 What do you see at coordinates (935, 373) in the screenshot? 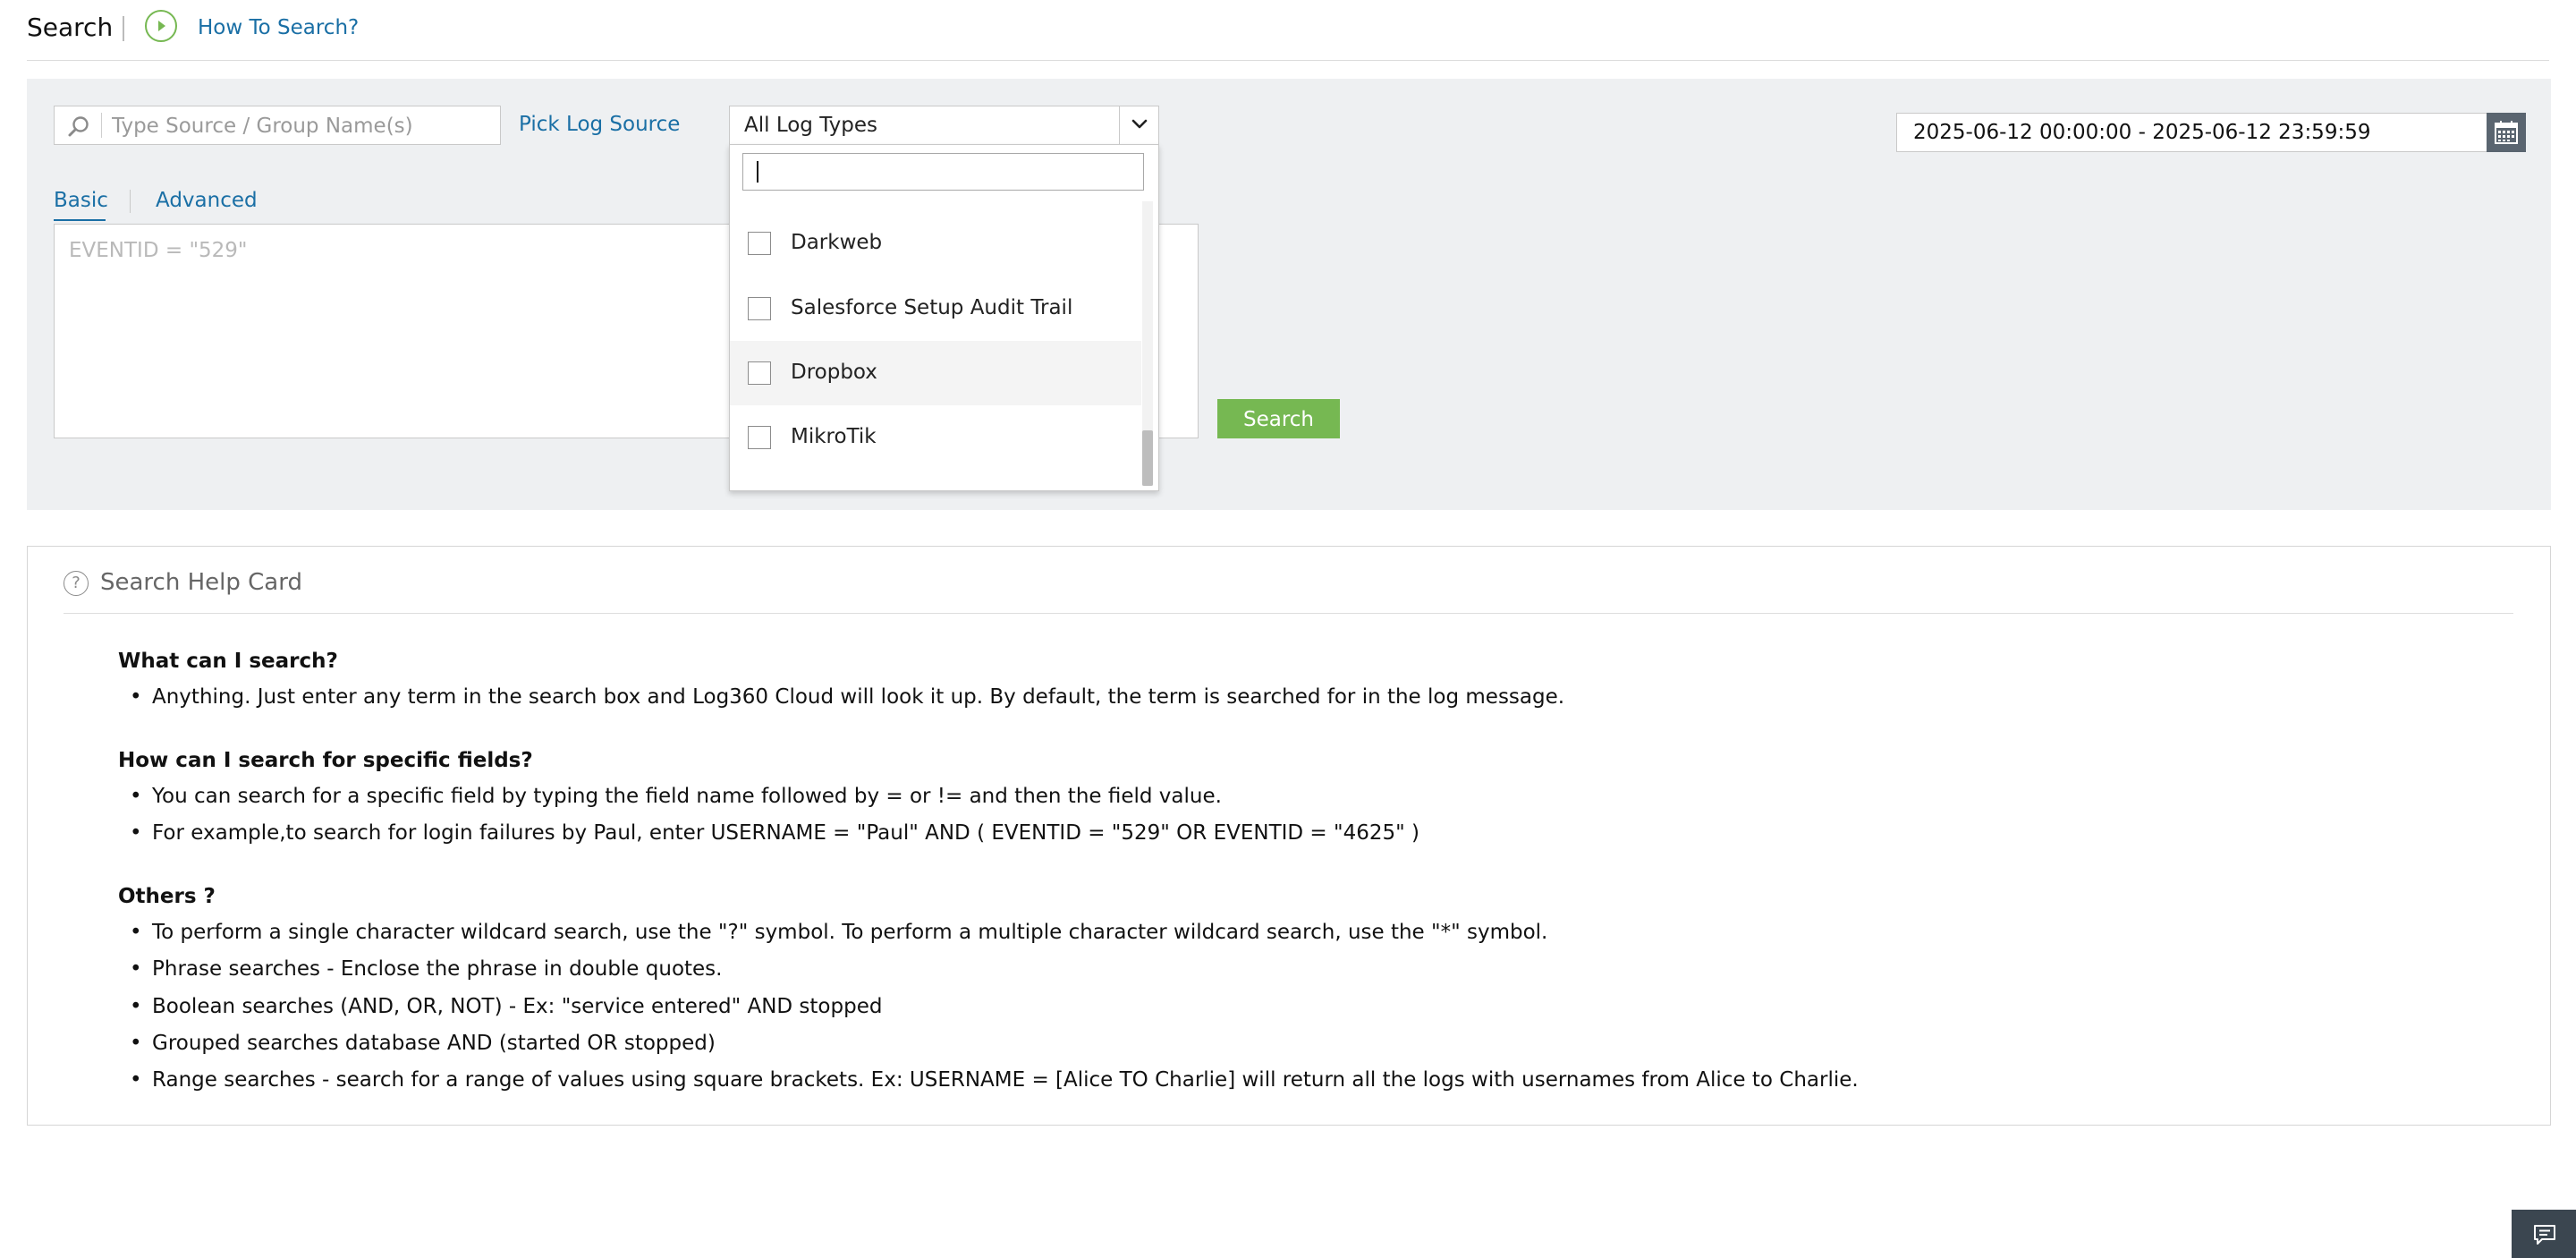
I see `log-type-option-dropbox: Dropbox` at bounding box center [935, 373].